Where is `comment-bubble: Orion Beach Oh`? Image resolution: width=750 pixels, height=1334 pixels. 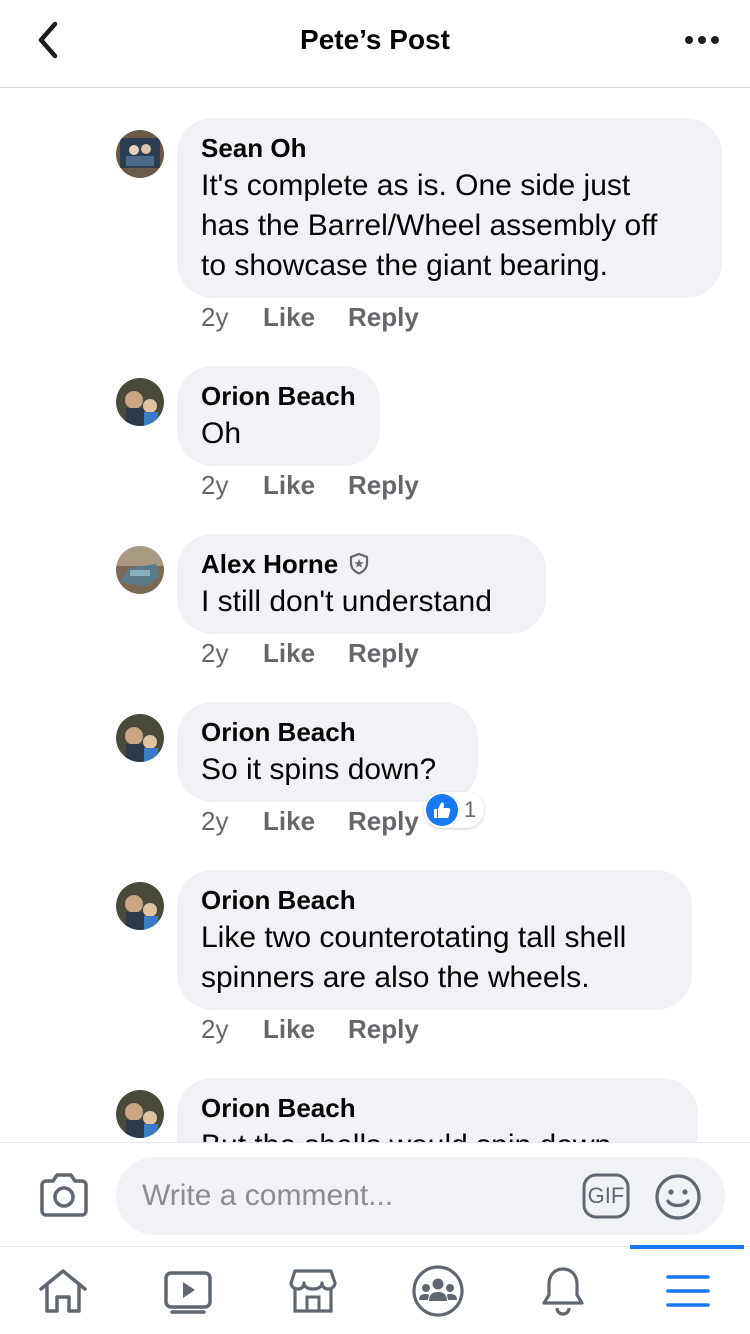
comment-bubble: Orion Beach Oh is located at coordinates (278, 416).